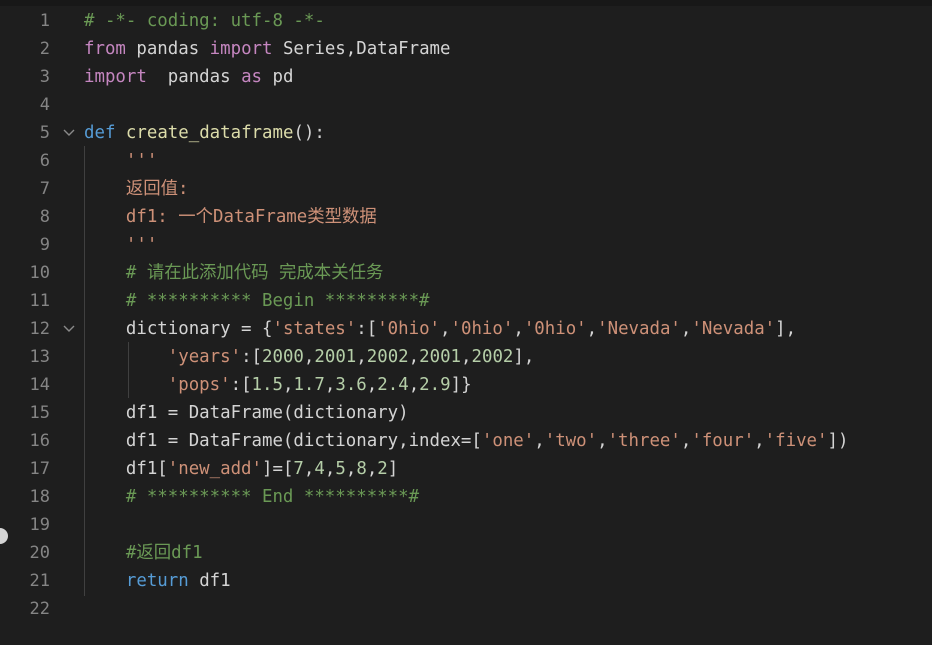  I want to click on code-token: ():, so click(309, 133).